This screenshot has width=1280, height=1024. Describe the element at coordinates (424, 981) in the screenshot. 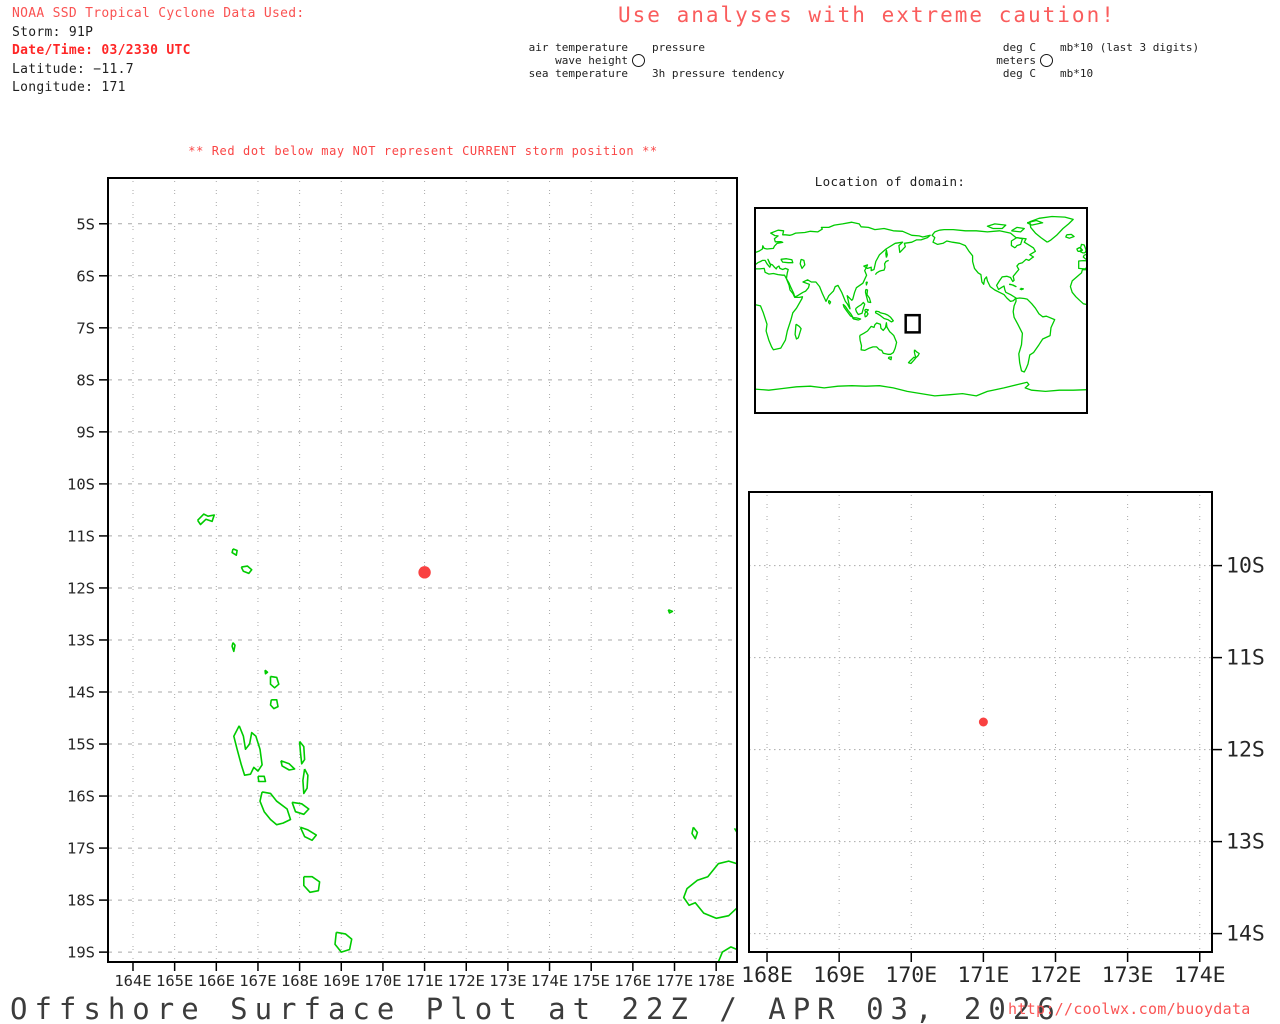

I see `main-map-x-tick-label: 171E` at that location.